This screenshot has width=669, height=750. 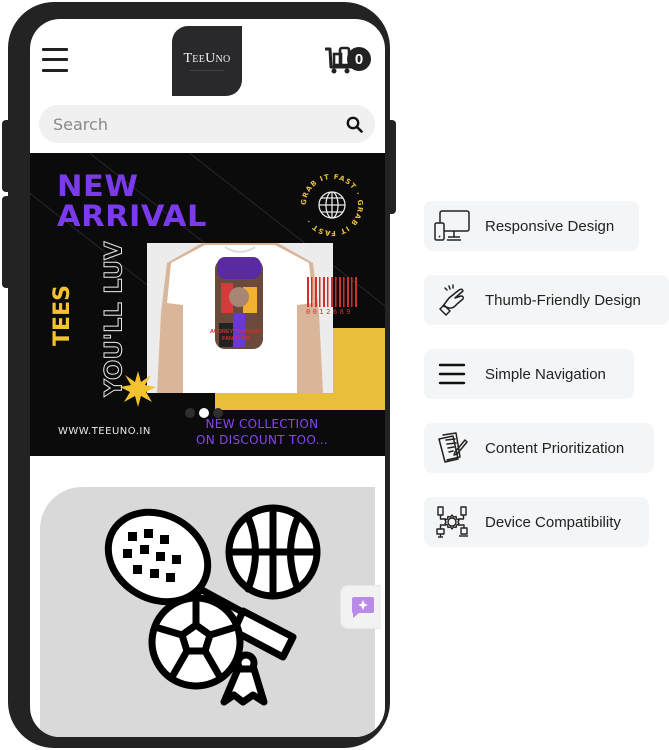 I want to click on feature-thumb-friendly-design: Thumb-Friendly Design, so click(x=546, y=300).